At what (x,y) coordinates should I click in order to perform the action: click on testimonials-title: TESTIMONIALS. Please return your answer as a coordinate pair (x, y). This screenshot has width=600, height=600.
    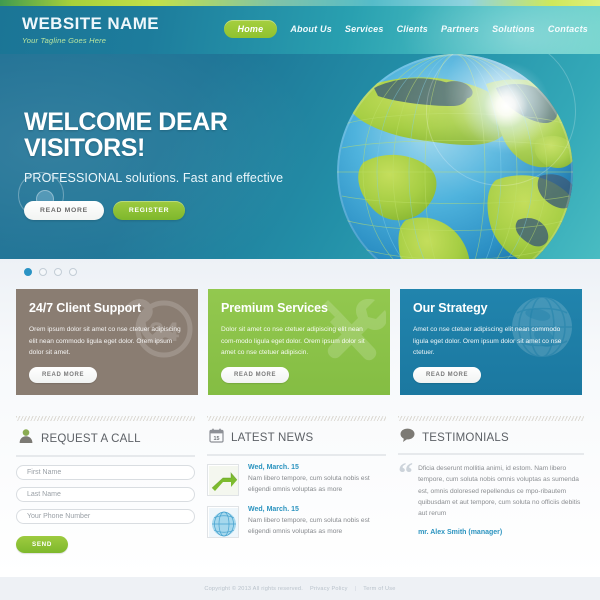
    Looking at the image, I should click on (465, 437).